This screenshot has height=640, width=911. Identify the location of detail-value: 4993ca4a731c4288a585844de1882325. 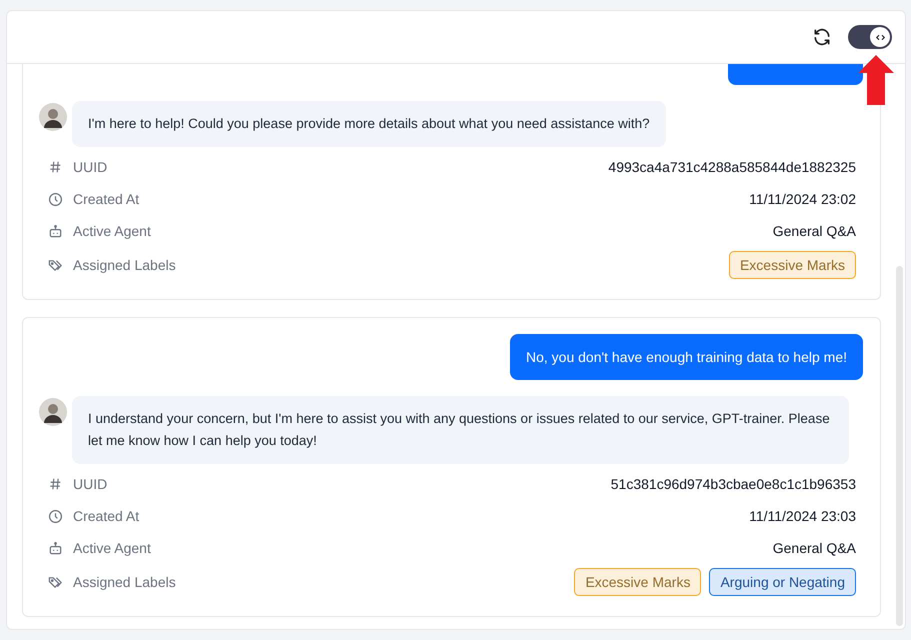
(732, 167).